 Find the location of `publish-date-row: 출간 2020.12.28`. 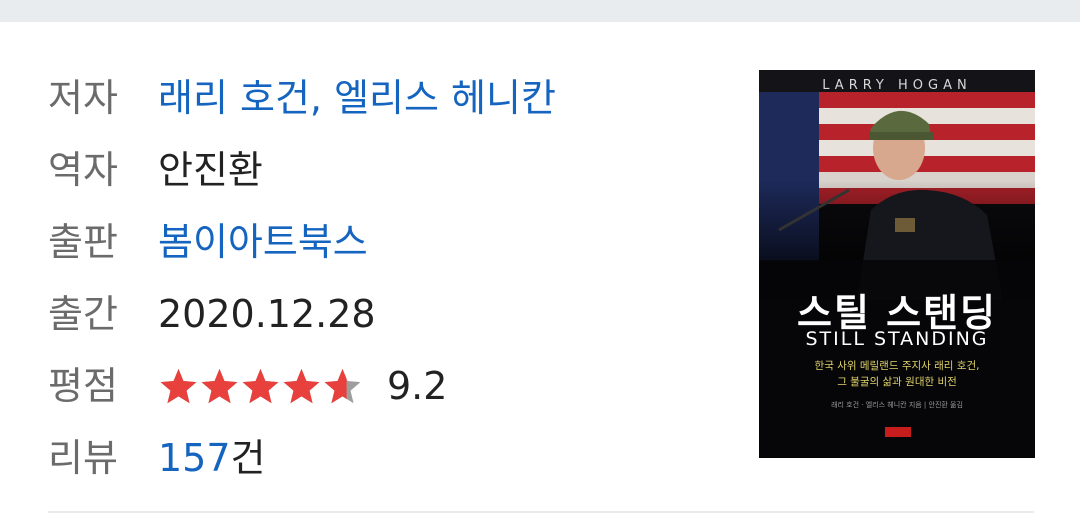

publish-date-row: 출간 2020.12.28 is located at coordinates (302, 314).